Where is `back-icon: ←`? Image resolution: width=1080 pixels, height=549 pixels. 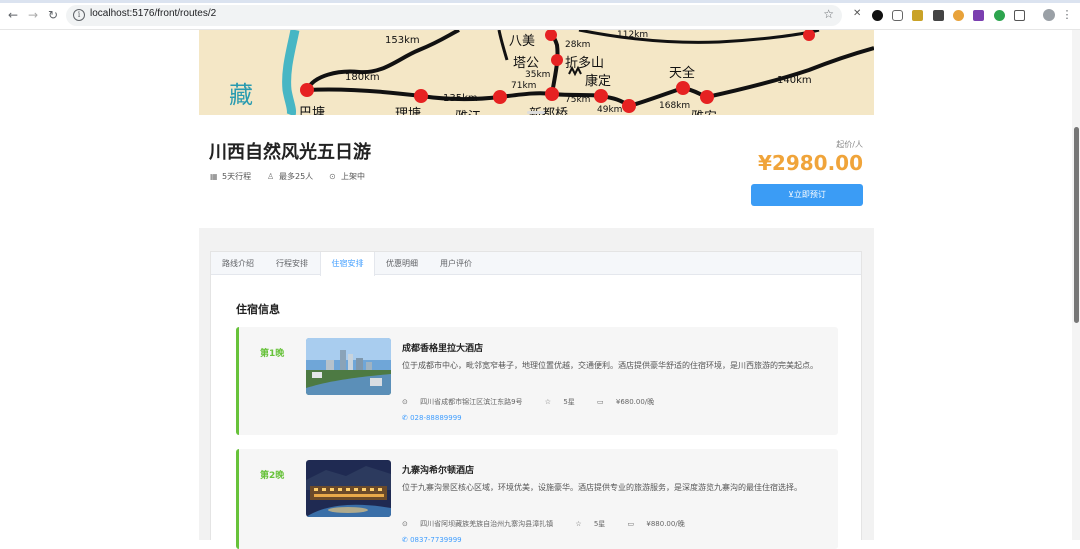 back-icon: ← is located at coordinates (13, 15).